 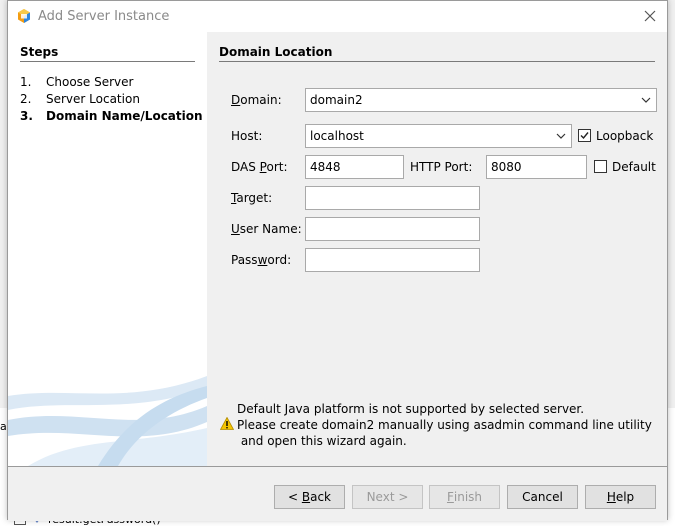 I want to click on http-port-label: HTTP Port:, so click(x=441, y=167).